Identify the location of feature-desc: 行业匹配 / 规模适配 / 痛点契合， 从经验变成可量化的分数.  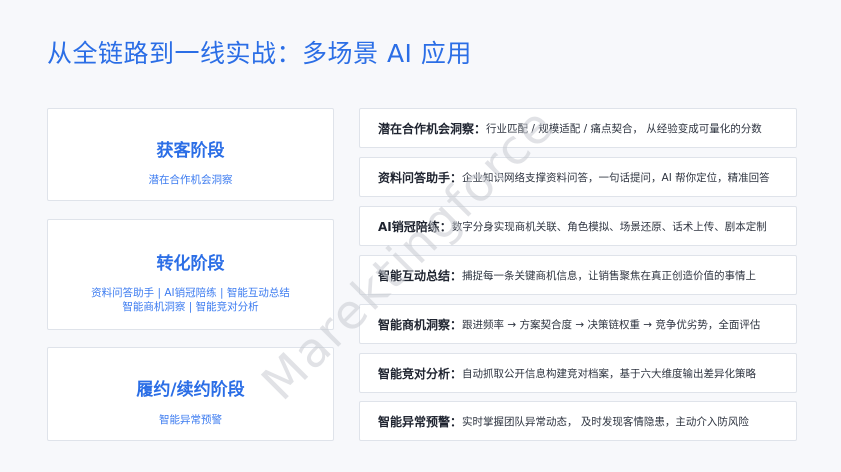
(624, 128).